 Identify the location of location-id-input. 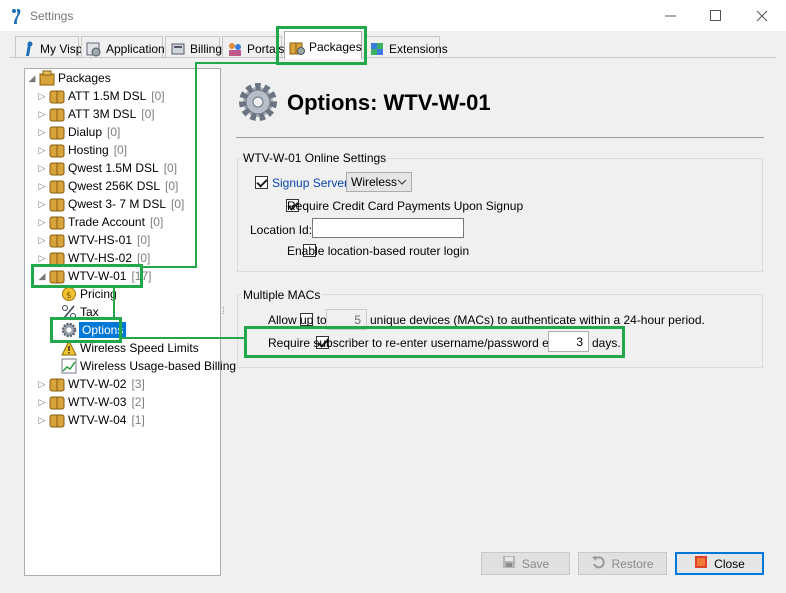
(388, 228).